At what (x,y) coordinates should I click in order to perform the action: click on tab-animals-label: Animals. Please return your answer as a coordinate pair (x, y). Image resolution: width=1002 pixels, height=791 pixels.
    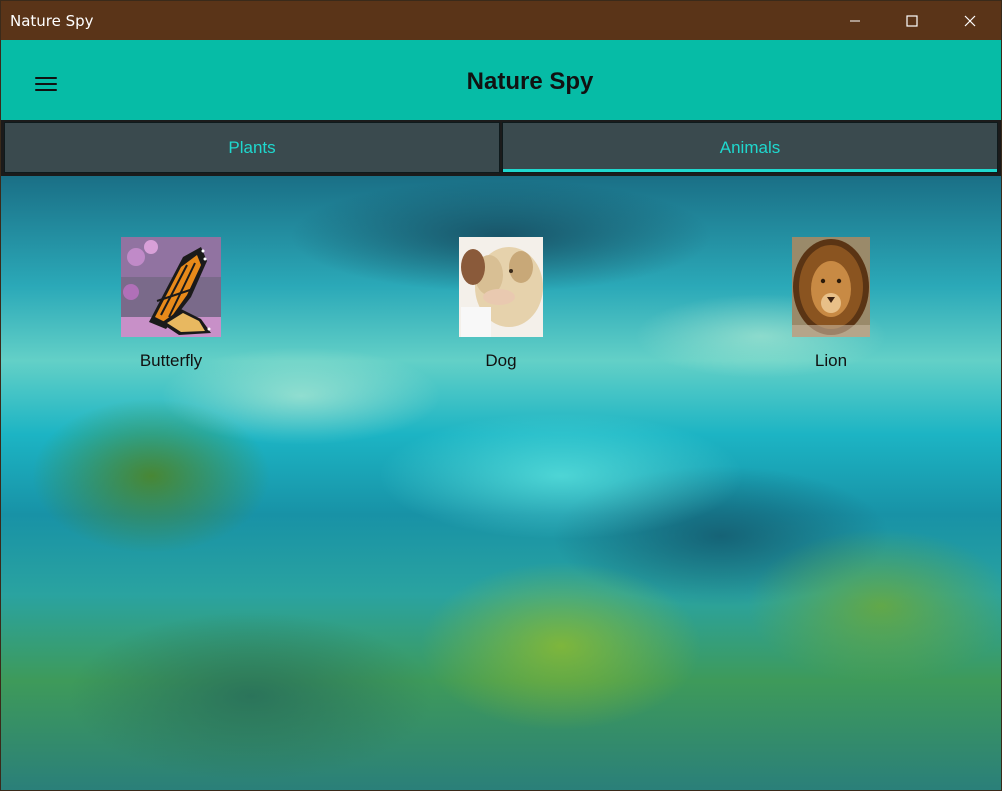
    Looking at the image, I should click on (750, 147).